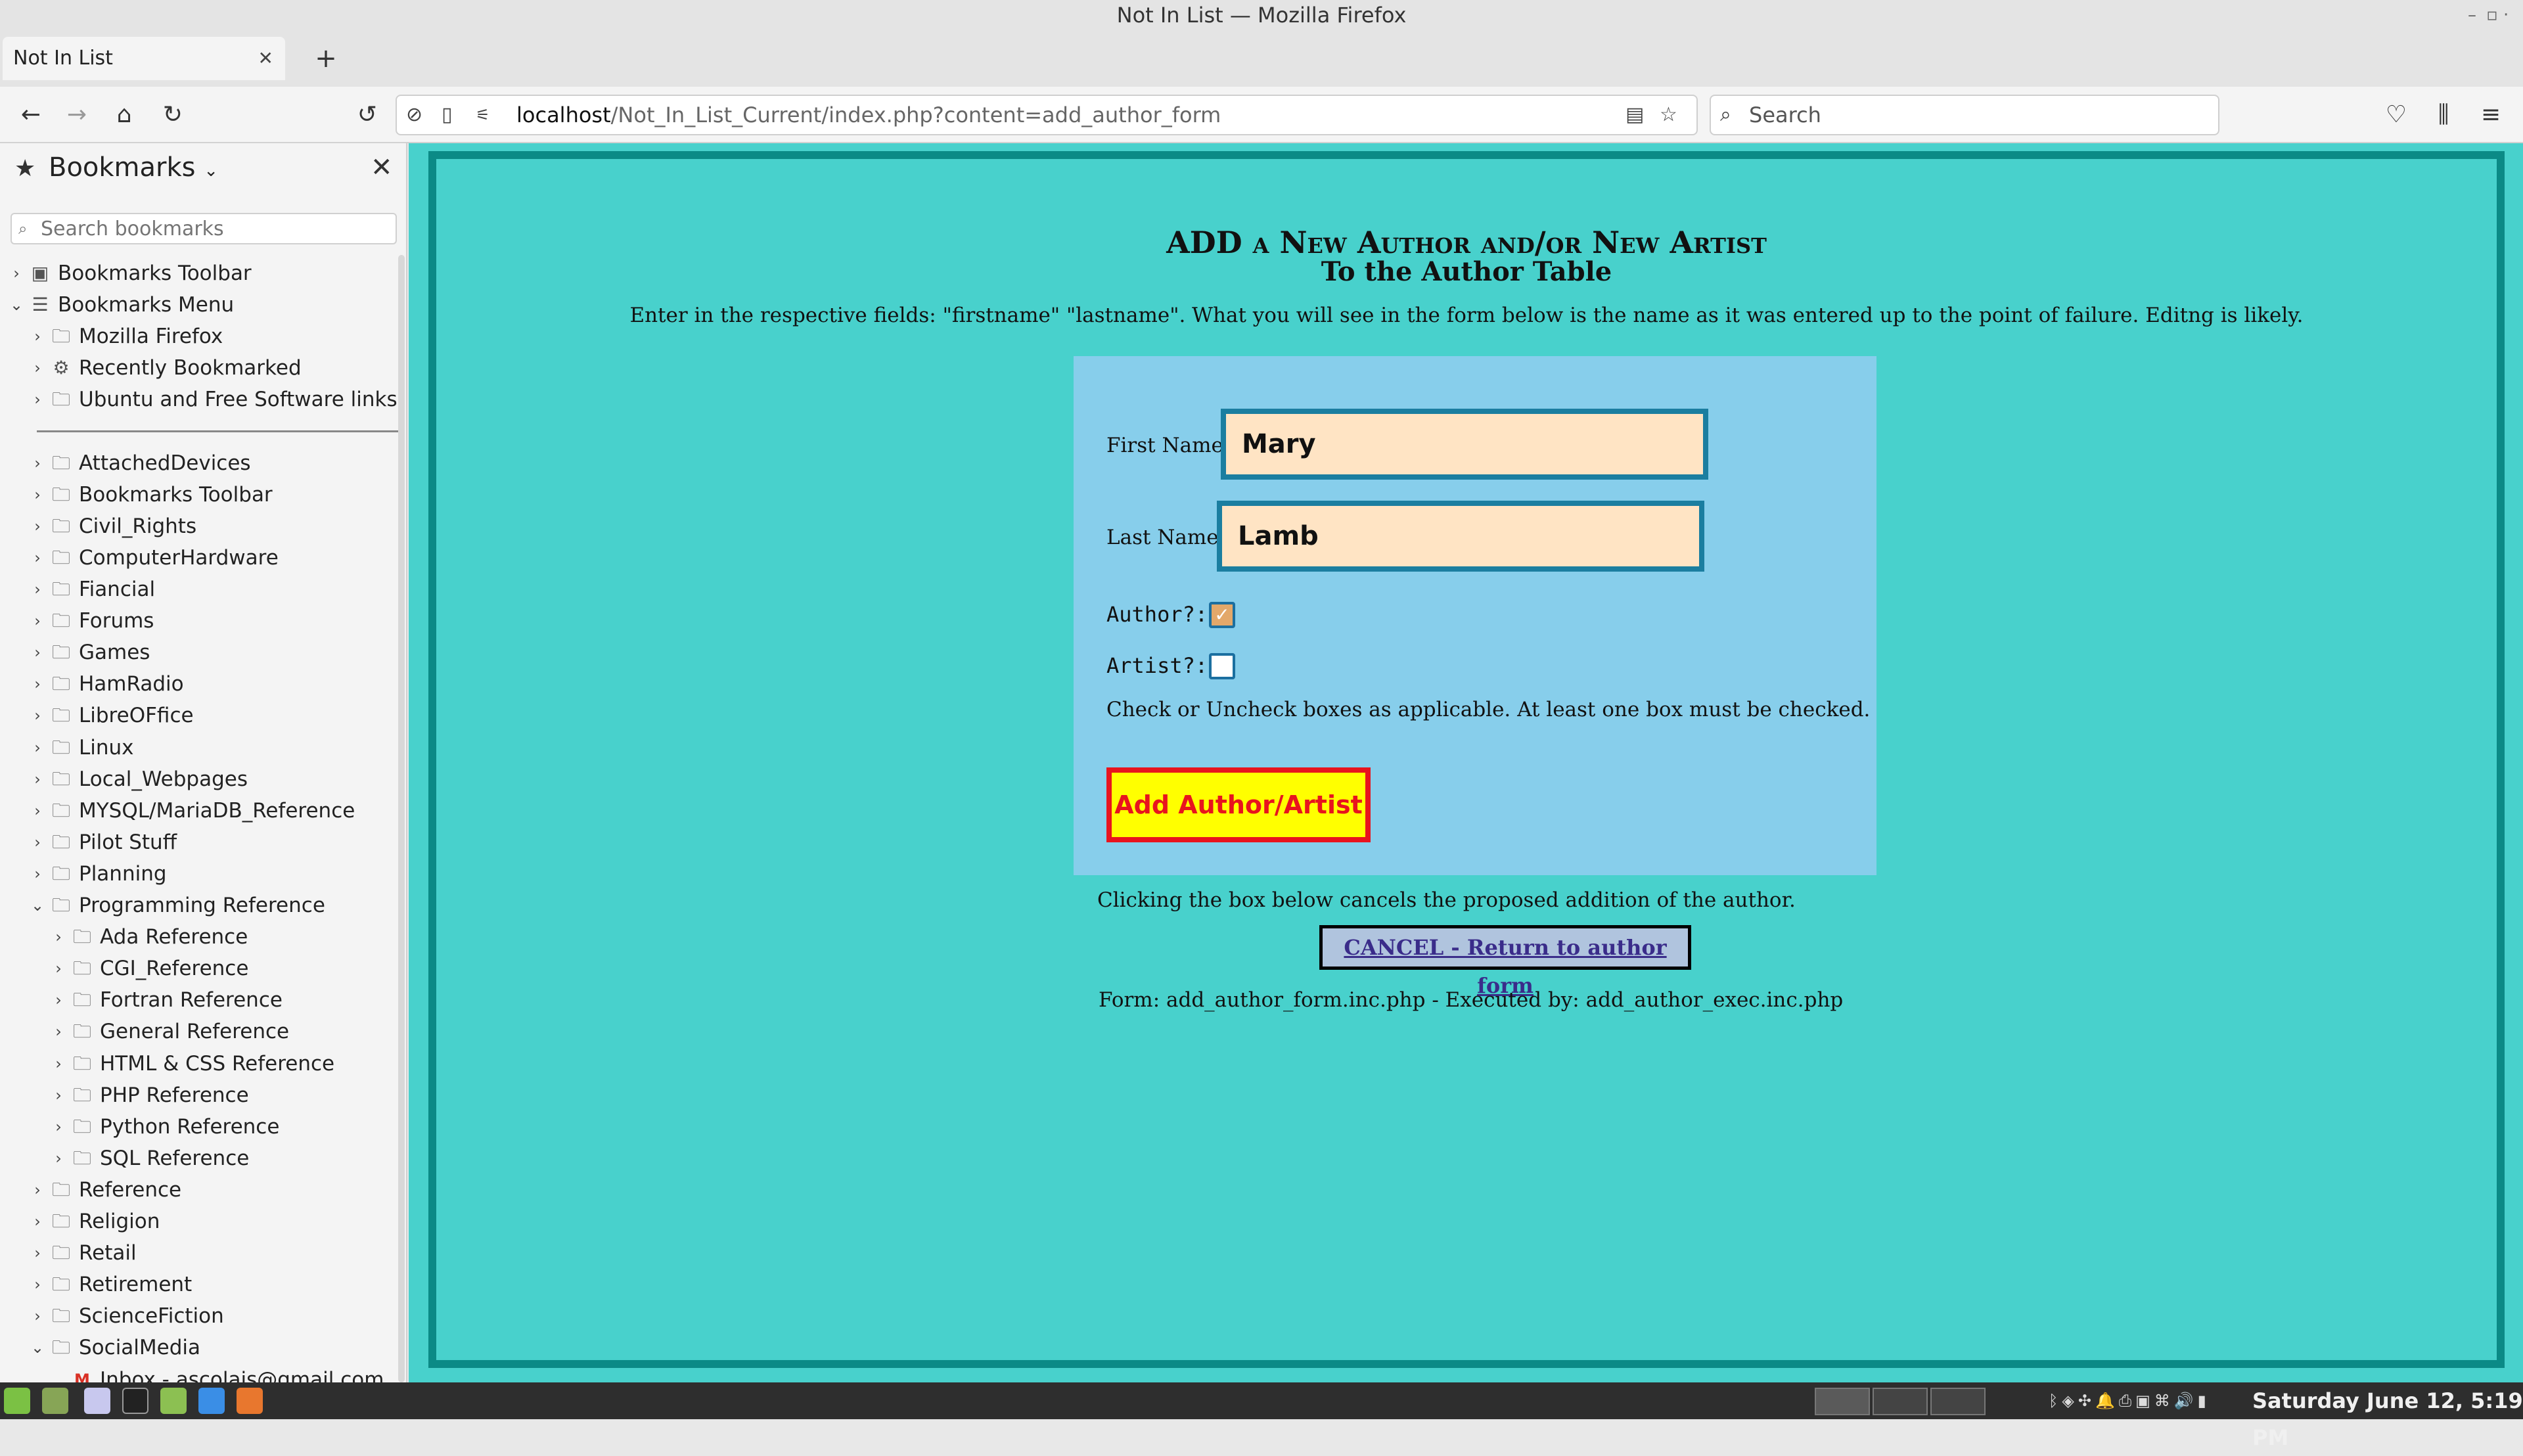  Describe the element at coordinates (197, 968) in the screenshot. I see `bookmark-item: › 🗀 CGI_Reference` at that location.